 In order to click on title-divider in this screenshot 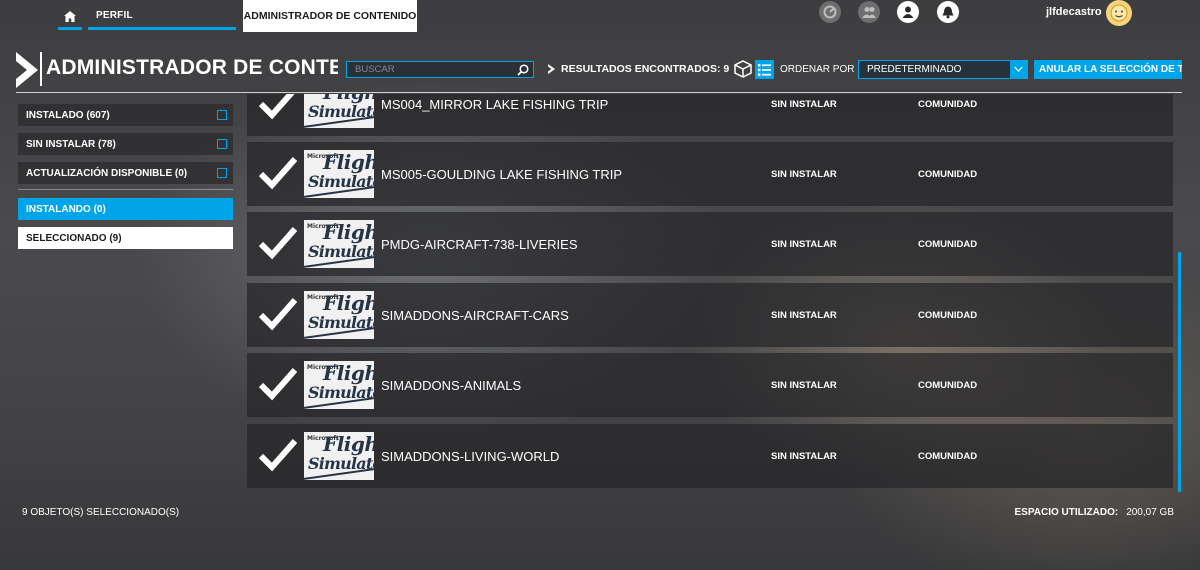, I will do `click(41, 69)`.